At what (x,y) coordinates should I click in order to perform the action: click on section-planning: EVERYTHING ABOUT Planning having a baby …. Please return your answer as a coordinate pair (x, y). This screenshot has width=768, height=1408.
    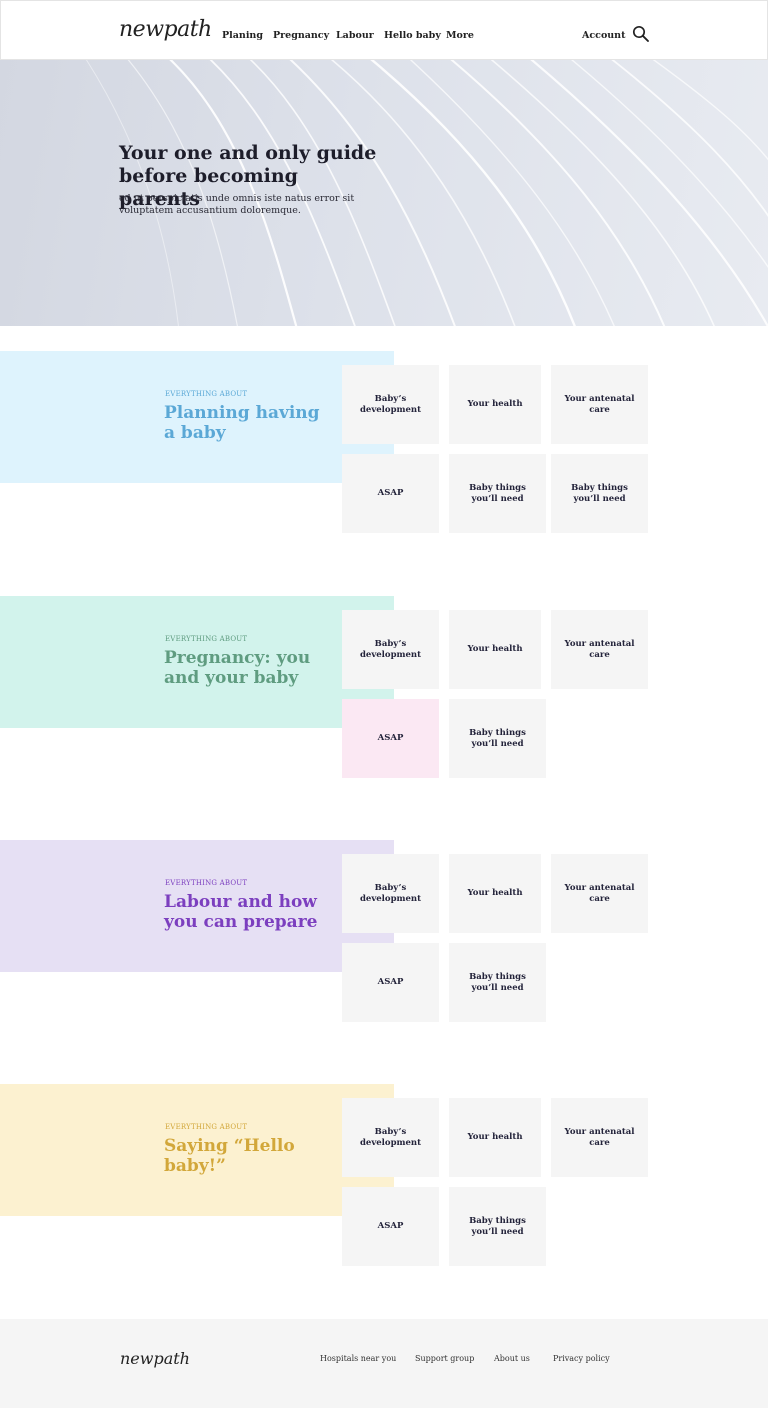
    Looking at the image, I should click on (384, 451).